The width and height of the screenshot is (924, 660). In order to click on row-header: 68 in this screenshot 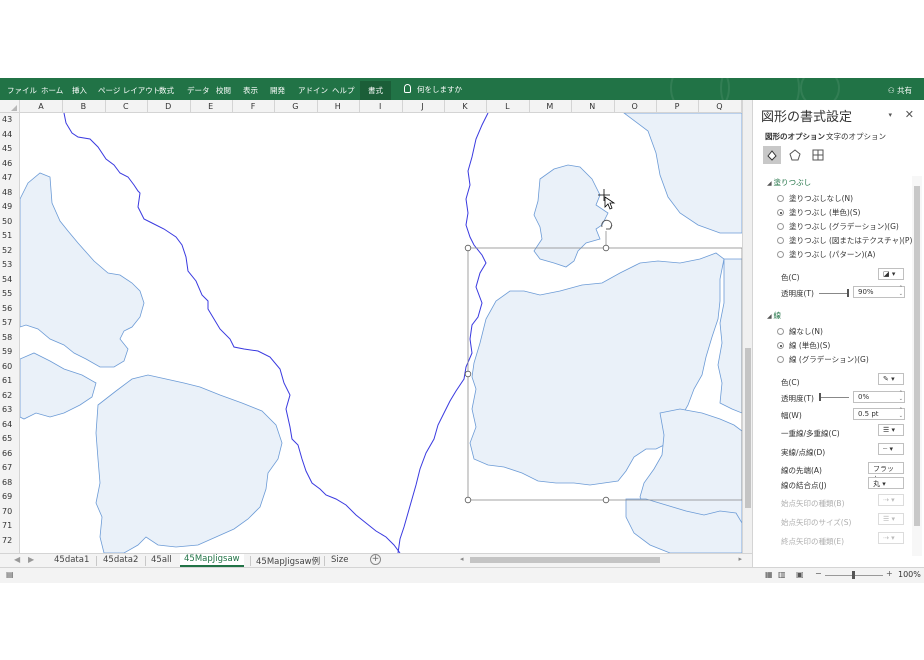, I will do `click(7, 482)`.